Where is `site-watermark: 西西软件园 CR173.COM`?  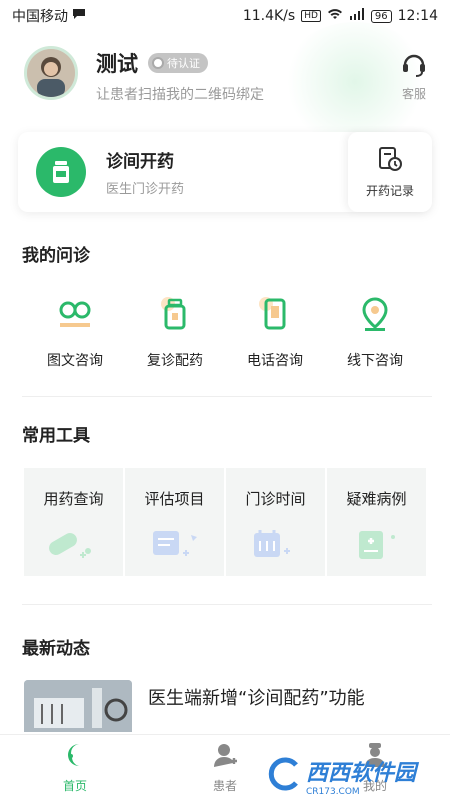 site-watermark: 西西软件园 CR173.COM is located at coordinates (342, 776).